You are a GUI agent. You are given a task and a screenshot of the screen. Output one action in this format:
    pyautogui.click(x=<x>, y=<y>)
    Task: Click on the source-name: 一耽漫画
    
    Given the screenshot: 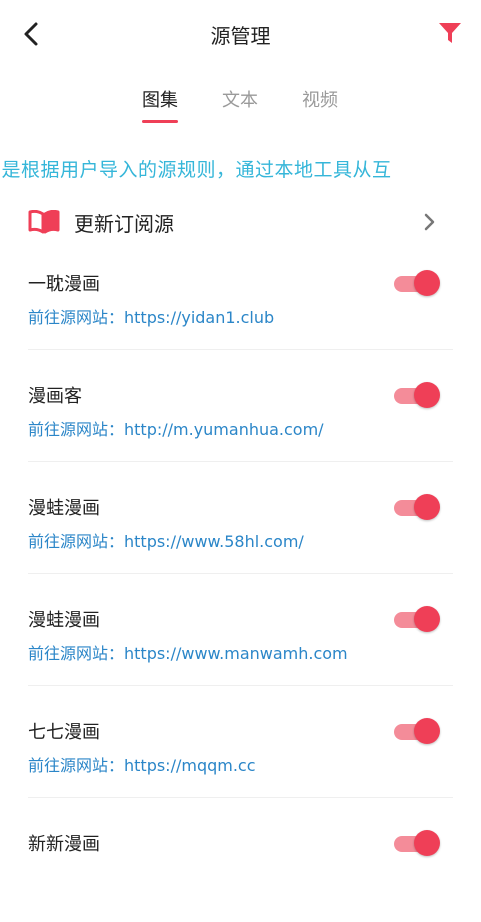 What is the action you would take?
    pyautogui.click(x=64, y=284)
    